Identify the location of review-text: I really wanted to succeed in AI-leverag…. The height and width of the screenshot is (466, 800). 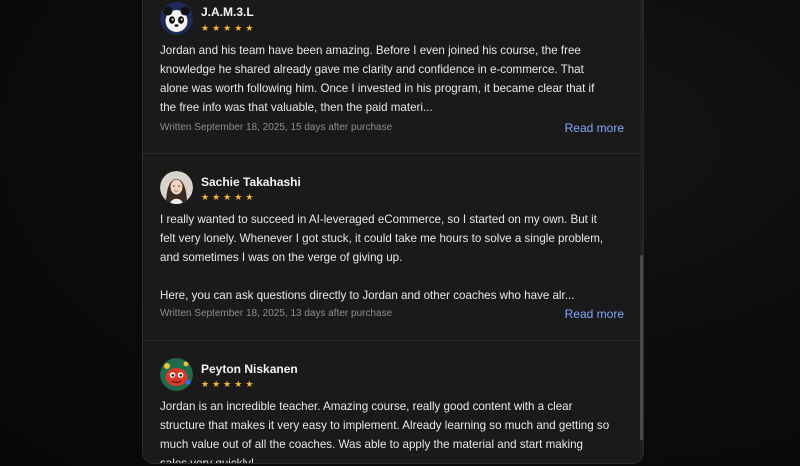
(382, 257).